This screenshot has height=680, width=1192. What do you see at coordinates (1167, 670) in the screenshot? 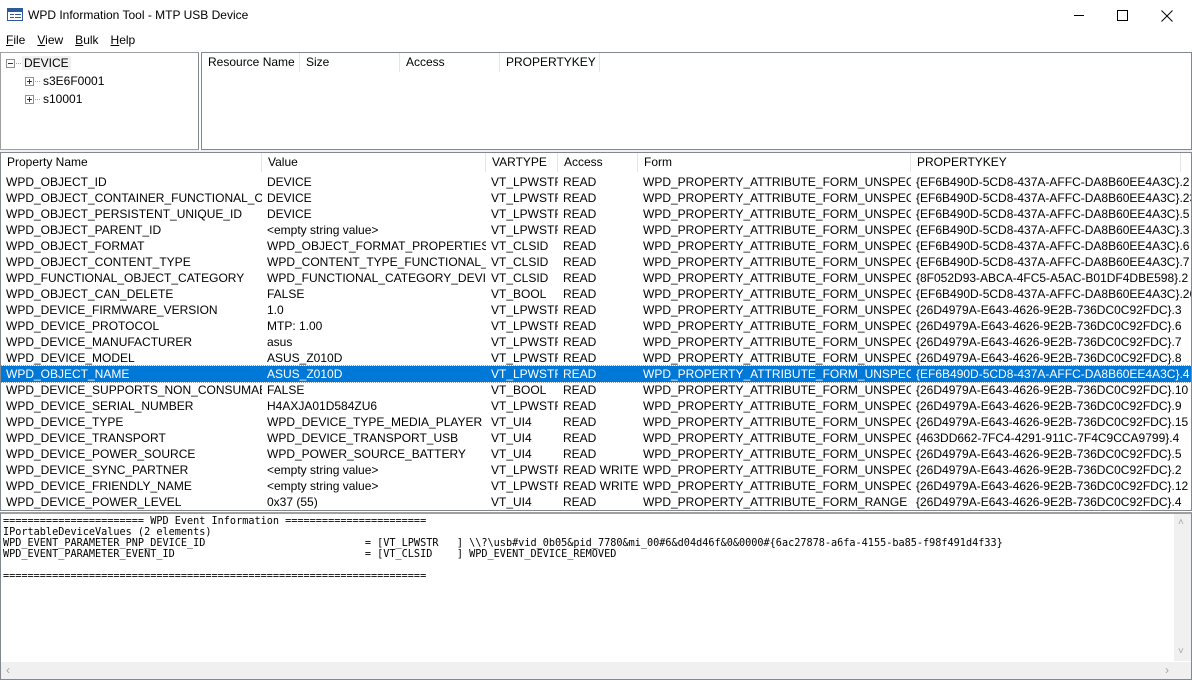
I see `scroll-right-icon: ›` at bounding box center [1167, 670].